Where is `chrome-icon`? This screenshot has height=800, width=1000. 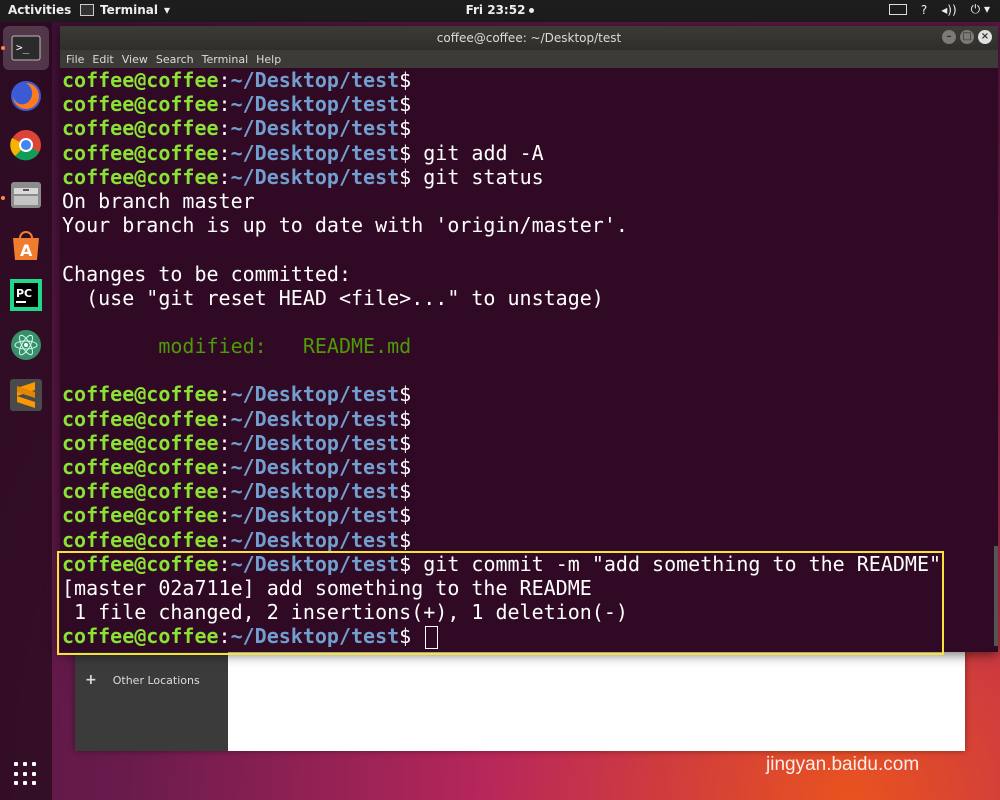 chrome-icon is located at coordinates (25, 145).